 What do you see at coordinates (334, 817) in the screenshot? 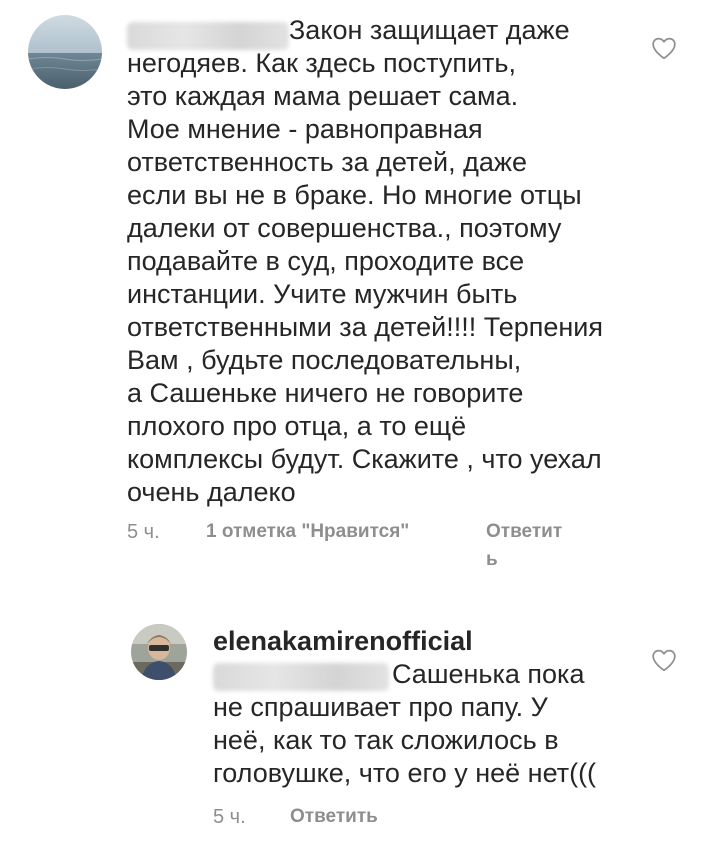
I see `reply-button: Ответить` at bounding box center [334, 817].